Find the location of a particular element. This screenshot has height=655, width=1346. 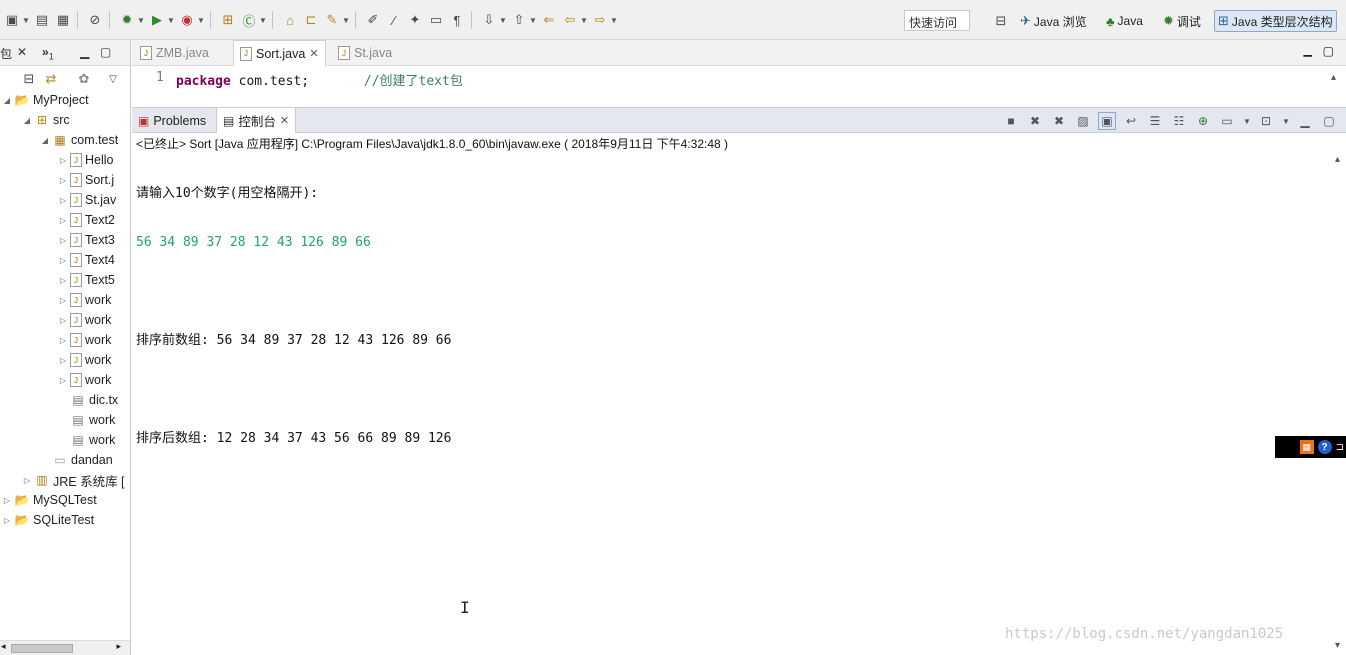

scroll-down-icon: ▾ is located at coordinates (1337, 645).